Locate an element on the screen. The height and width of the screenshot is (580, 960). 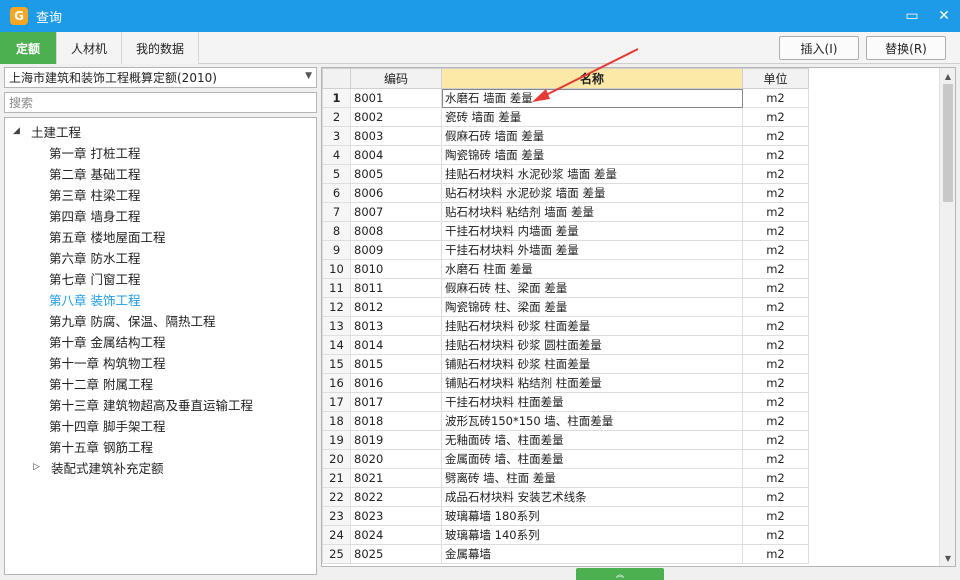
row-code: 8008 is located at coordinates (396, 231).